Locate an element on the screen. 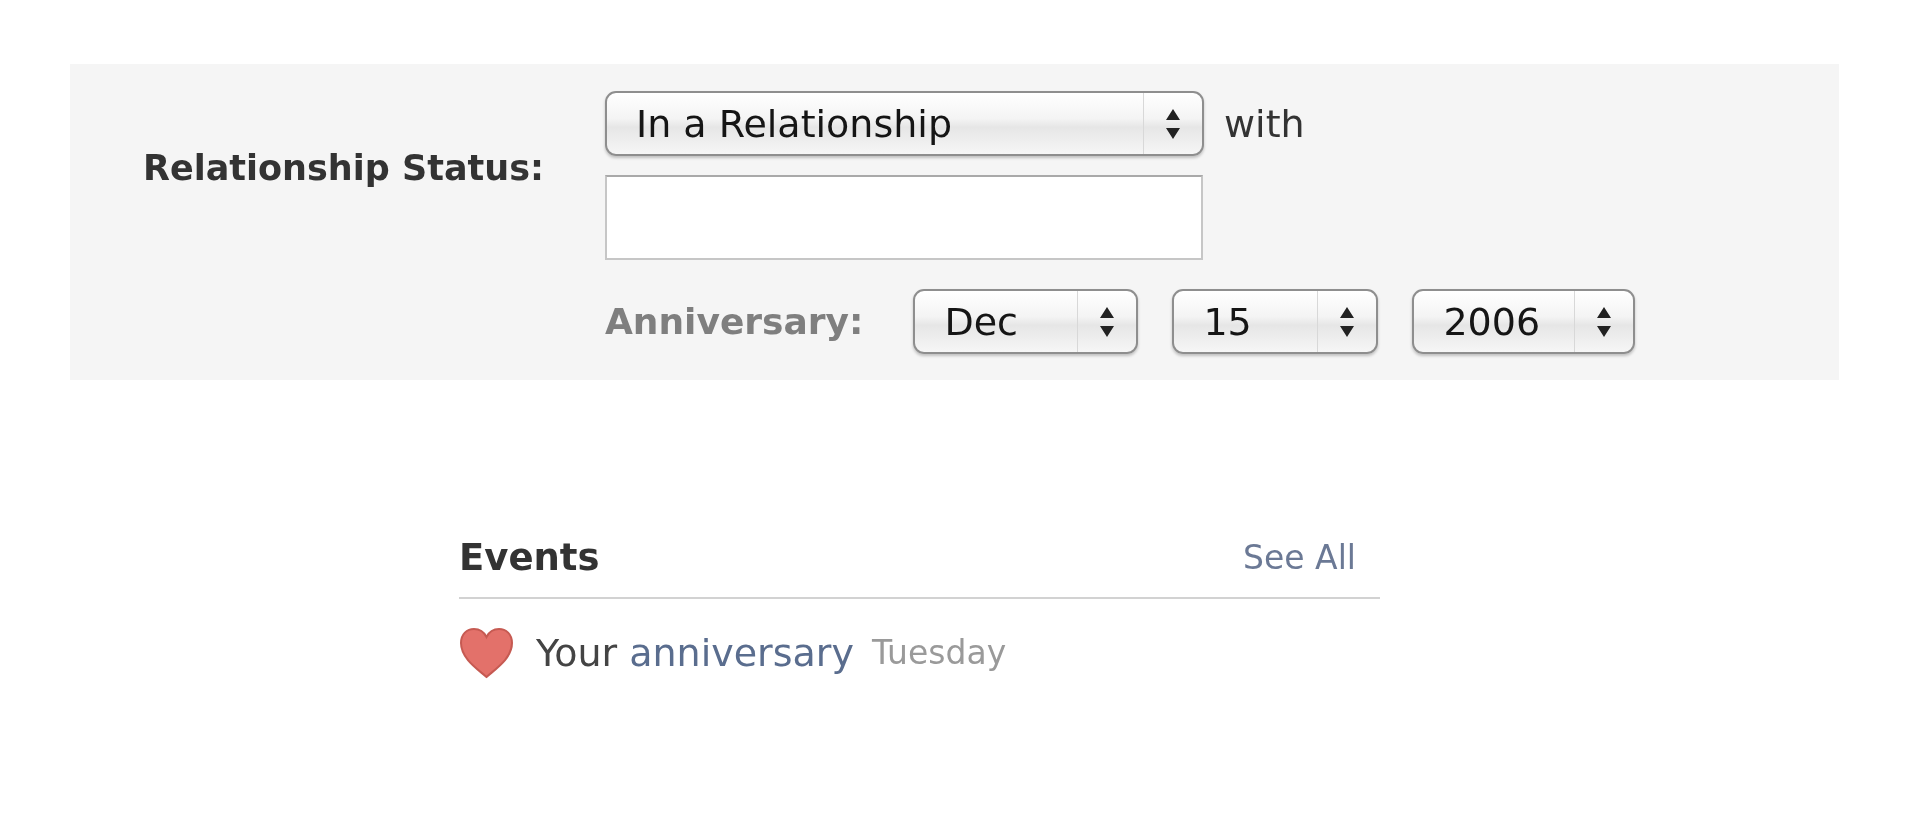 Image resolution: width=1920 pixels, height=816 pixels. relationship-status-label: Relationship Status: is located at coordinates (343, 168).